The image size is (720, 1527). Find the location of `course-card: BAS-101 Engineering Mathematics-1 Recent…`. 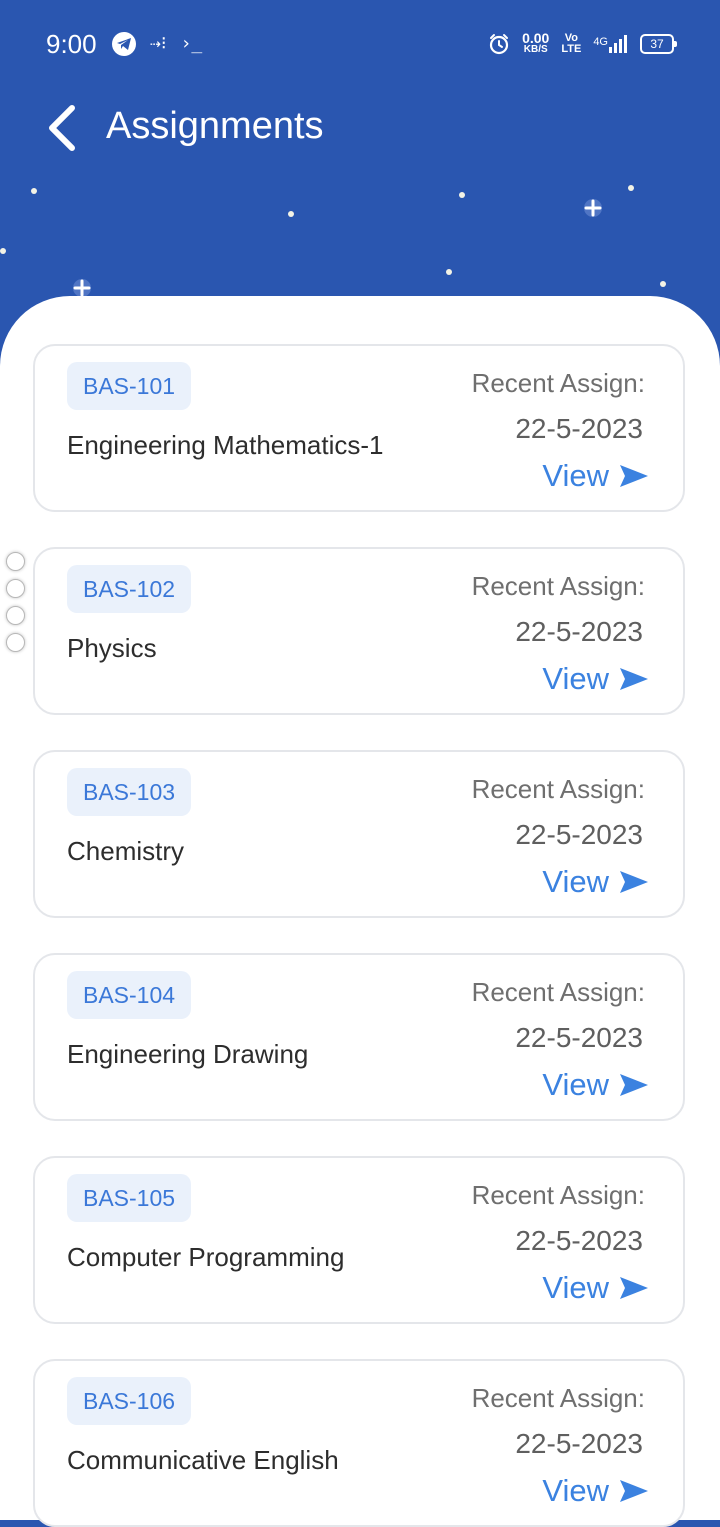

course-card: BAS-101 Engineering Mathematics-1 Recent… is located at coordinates (359, 428).